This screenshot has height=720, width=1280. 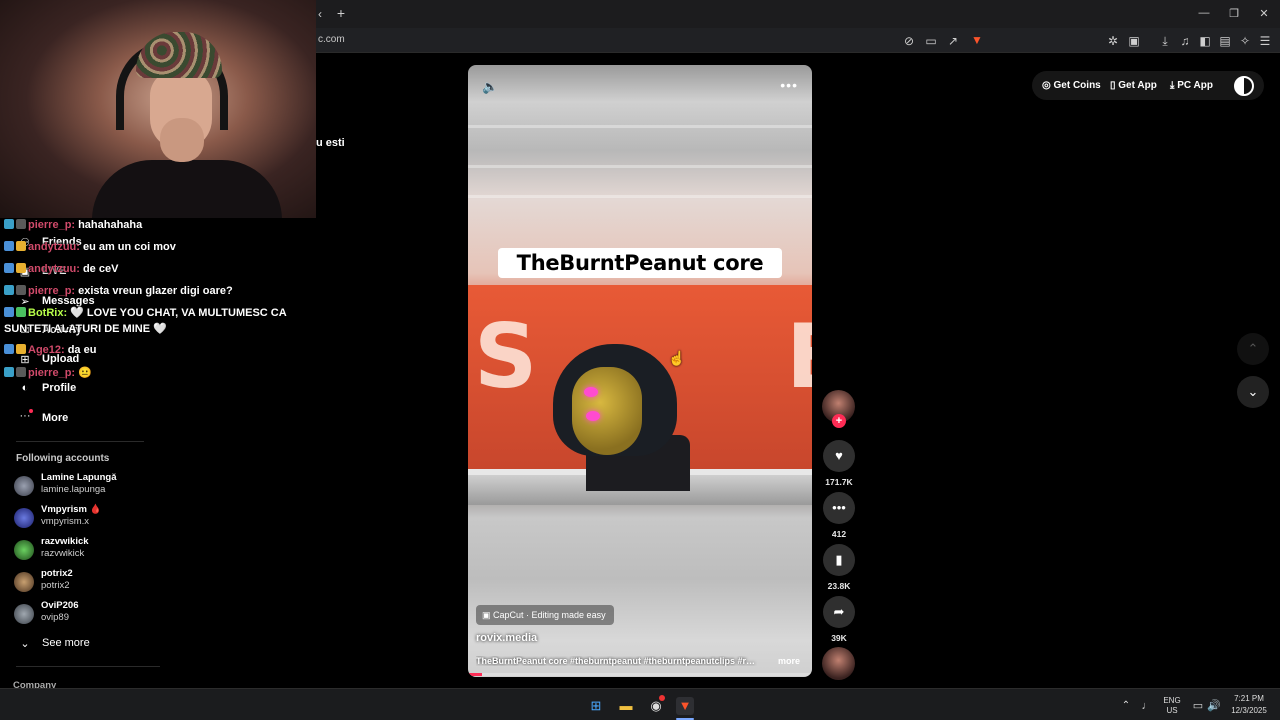 I want to click on taskbar: ⊞ ▬ ◉ ▼ ⌃ ♩ ENG US ▭ 🔊 7:21 PM 12/3/2025, so click(x=640, y=704).